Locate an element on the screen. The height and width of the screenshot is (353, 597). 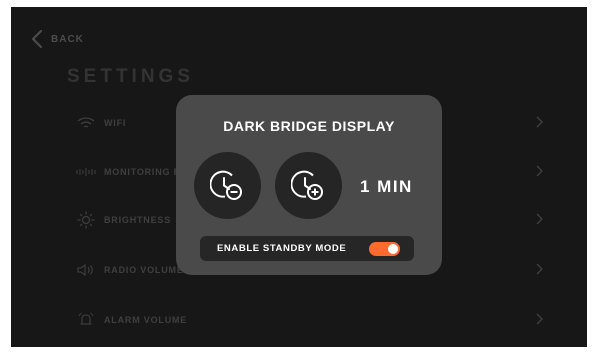
standby-mode-label: ENABLE STANDBY MODE is located at coordinates (282, 248).